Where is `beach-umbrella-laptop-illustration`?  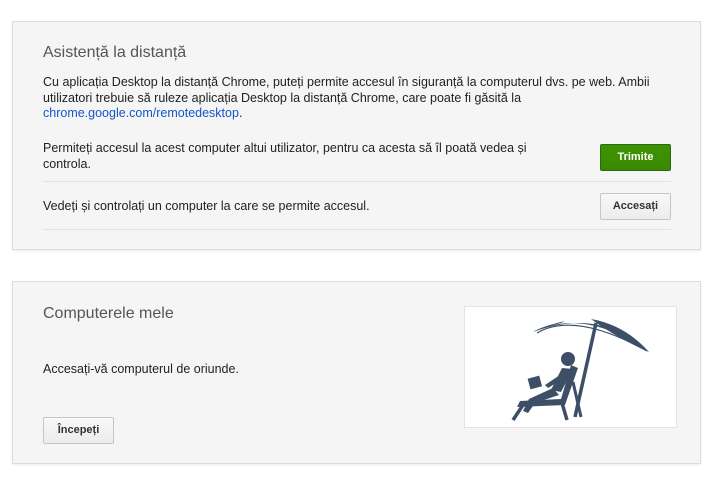
beach-umbrella-laptop-illustration is located at coordinates (570, 367).